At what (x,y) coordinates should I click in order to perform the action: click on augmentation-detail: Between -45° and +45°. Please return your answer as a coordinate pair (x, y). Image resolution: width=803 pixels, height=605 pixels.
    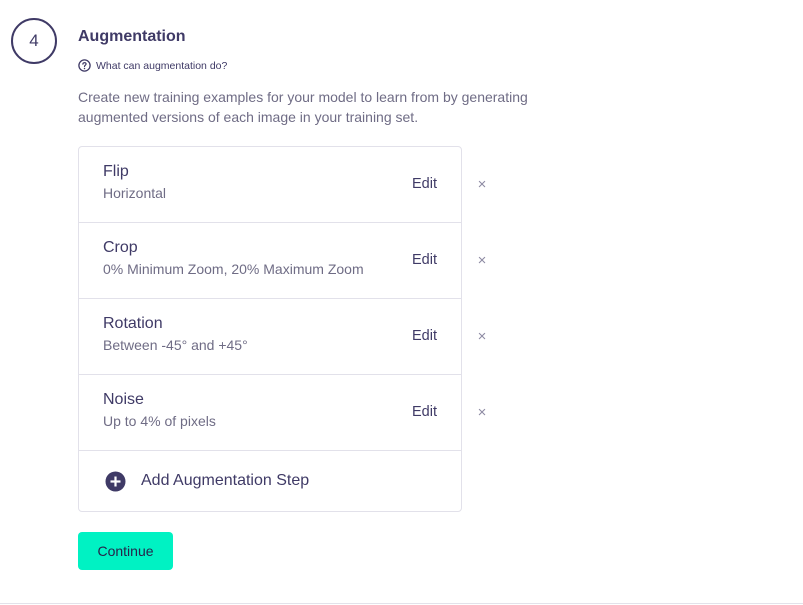
    Looking at the image, I should click on (175, 345).